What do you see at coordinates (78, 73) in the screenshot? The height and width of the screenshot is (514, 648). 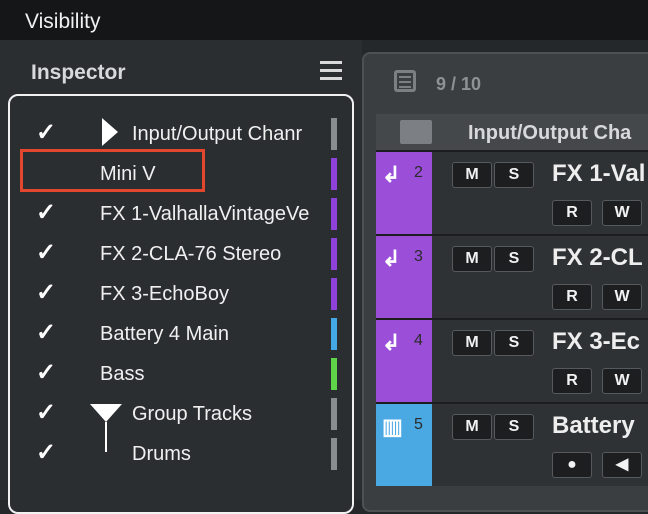 I see `tab-inspector: Inspector` at bounding box center [78, 73].